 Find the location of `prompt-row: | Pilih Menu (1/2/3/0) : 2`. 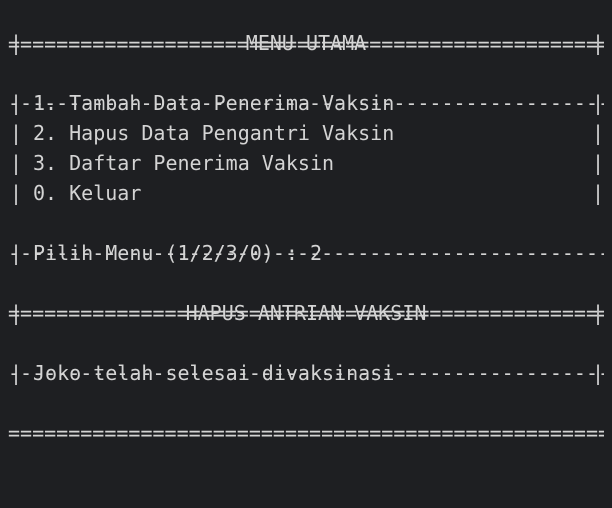

prompt-row: | Pilih Menu (1/2/3/0) : 2 is located at coordinates (306, 253).